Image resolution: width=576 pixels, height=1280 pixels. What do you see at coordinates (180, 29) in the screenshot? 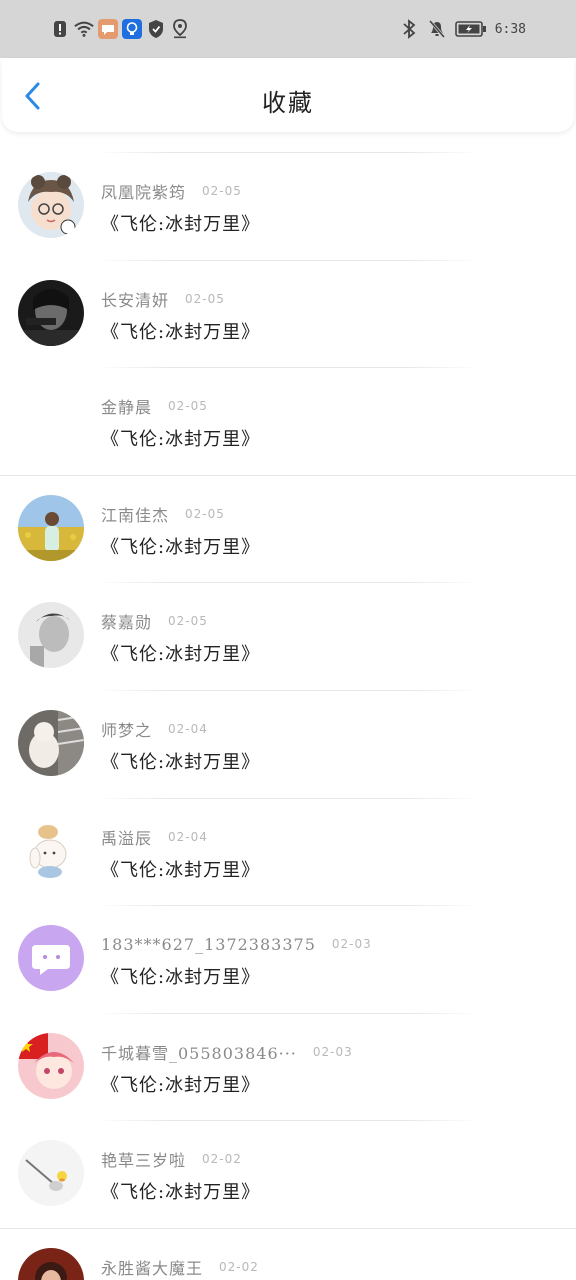
I see `location-icon` at bounding box center [180, 29].